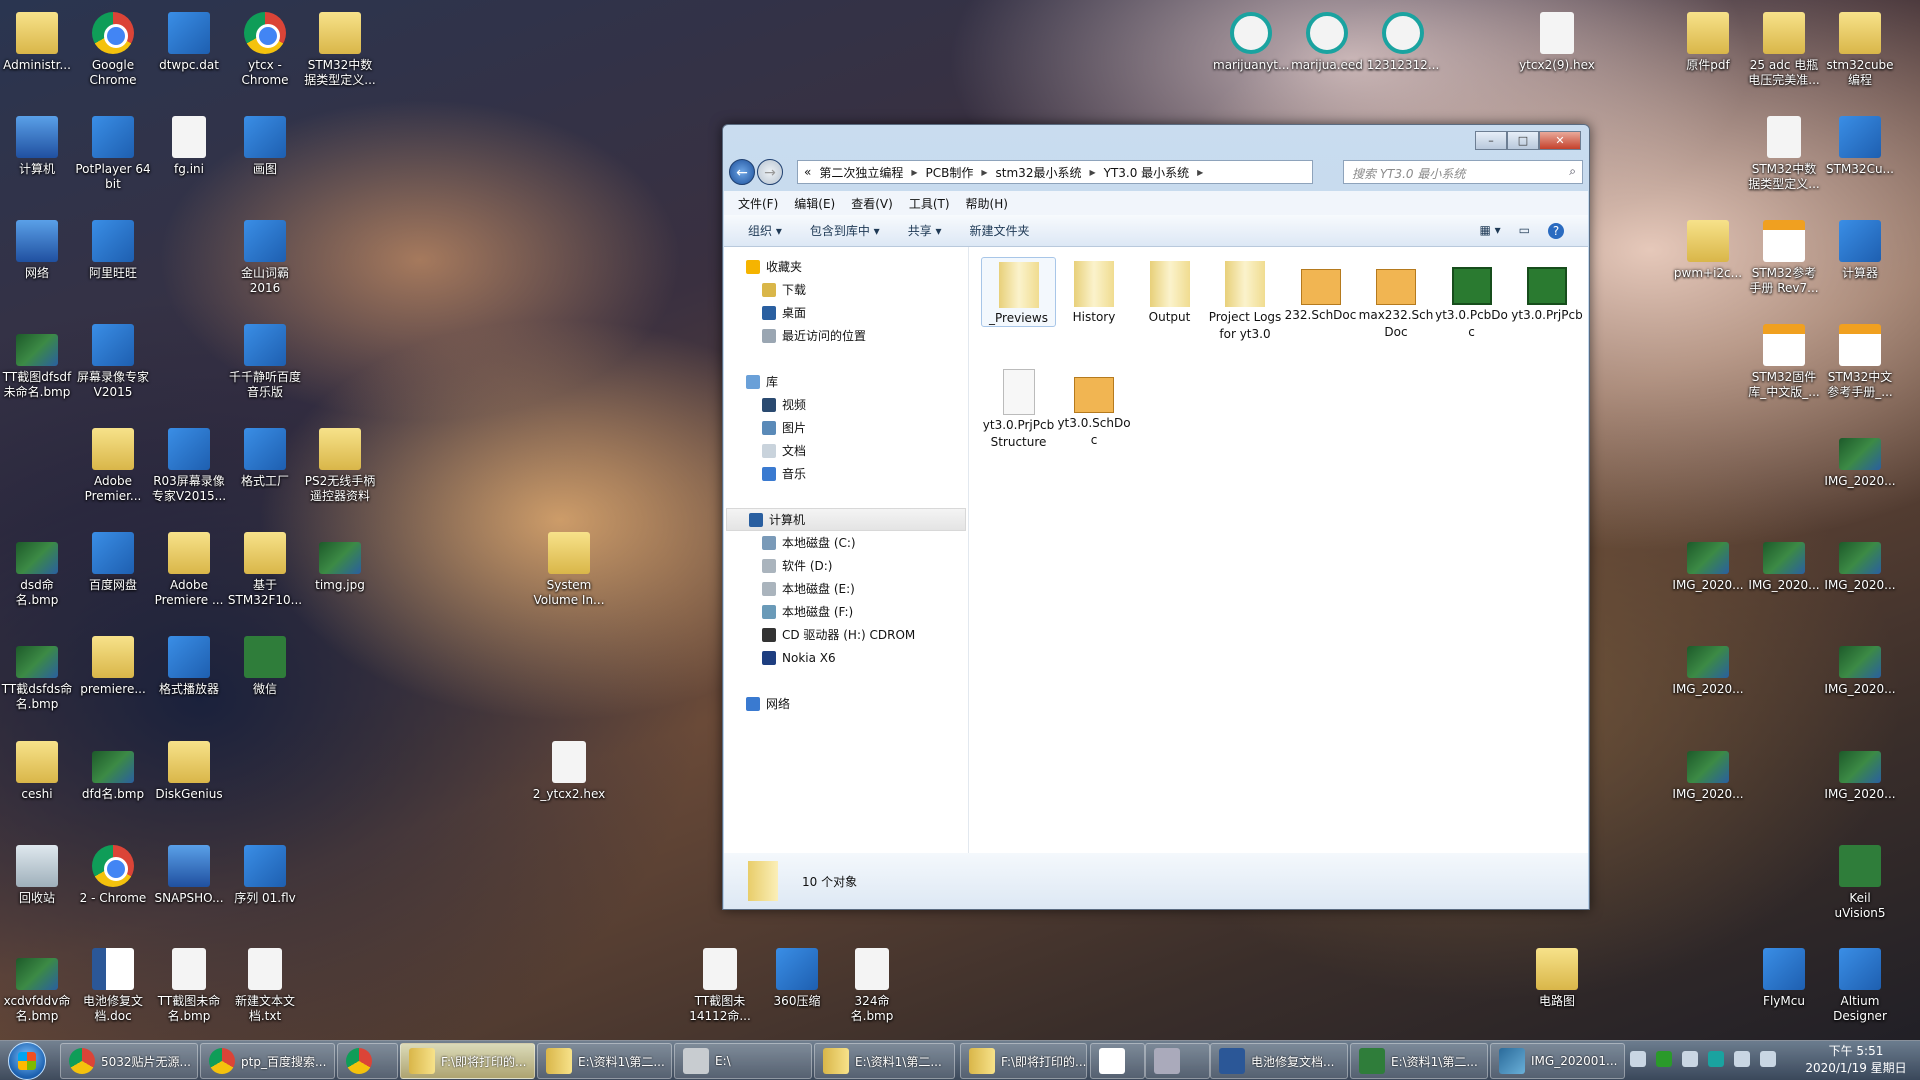  Describe the element at coordinates (113, 771) in the screenshot. I see `desktop-icon: dfd名.bmp` at that location.